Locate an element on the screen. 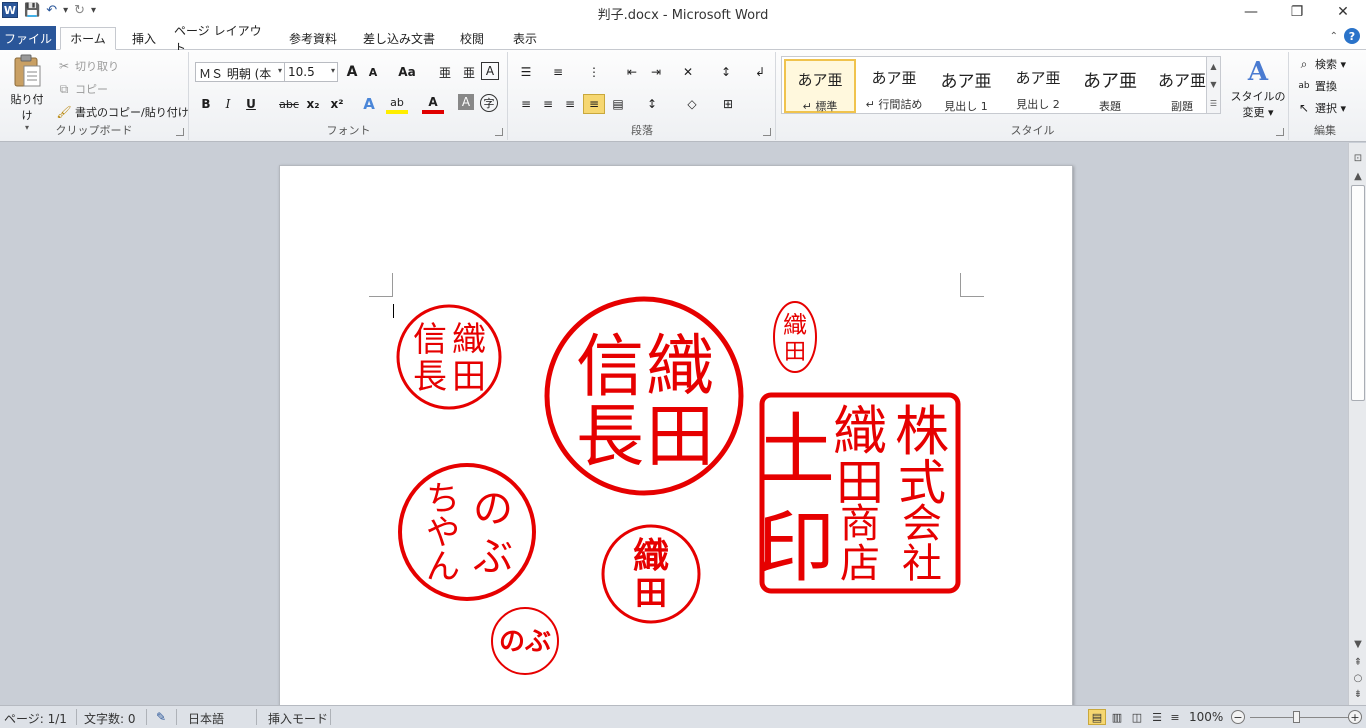 Image resolution: width=1366 pixels, height=728 pixels. tab-review: 校閲 is located at coordinates (472, 38).